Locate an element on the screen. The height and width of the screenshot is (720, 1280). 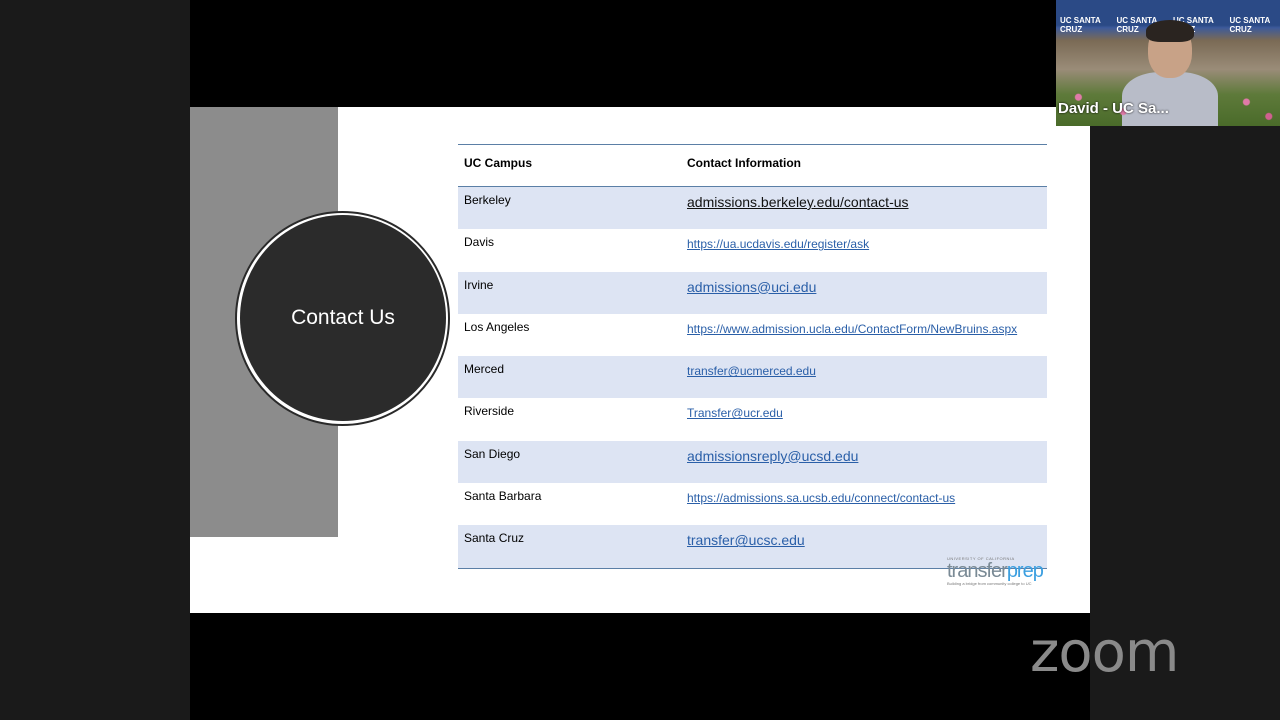
campus-cell: Merced is located at coordinates (484, 369).